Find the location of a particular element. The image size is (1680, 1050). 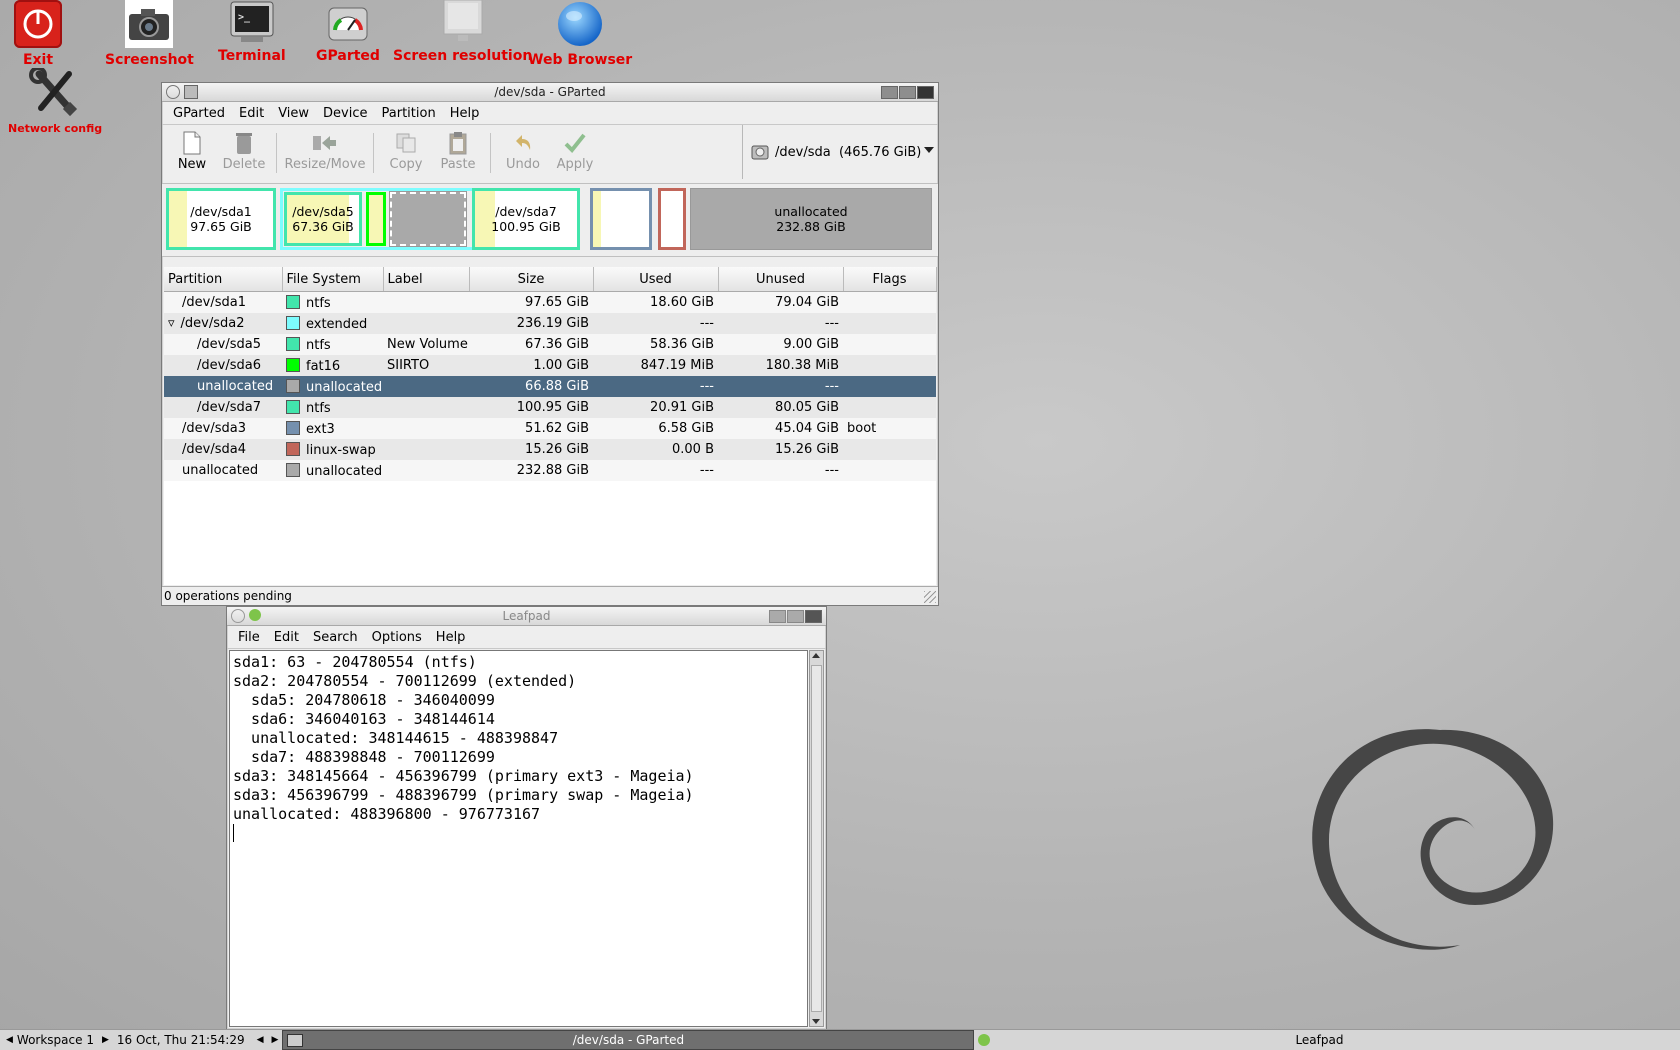

table-row: /dev/sda1 ntfs 97.65 GiB 18.60 GiB 79.04 GiB is located at coordinates (550, 302).